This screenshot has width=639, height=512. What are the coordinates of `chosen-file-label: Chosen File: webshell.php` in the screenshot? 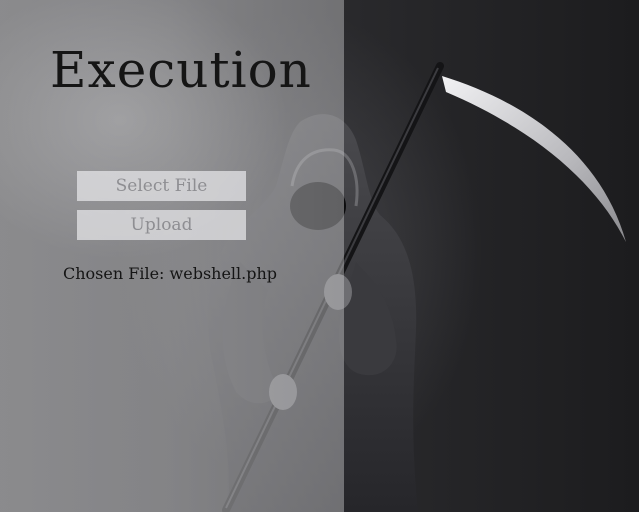 It's located at (170, 273).